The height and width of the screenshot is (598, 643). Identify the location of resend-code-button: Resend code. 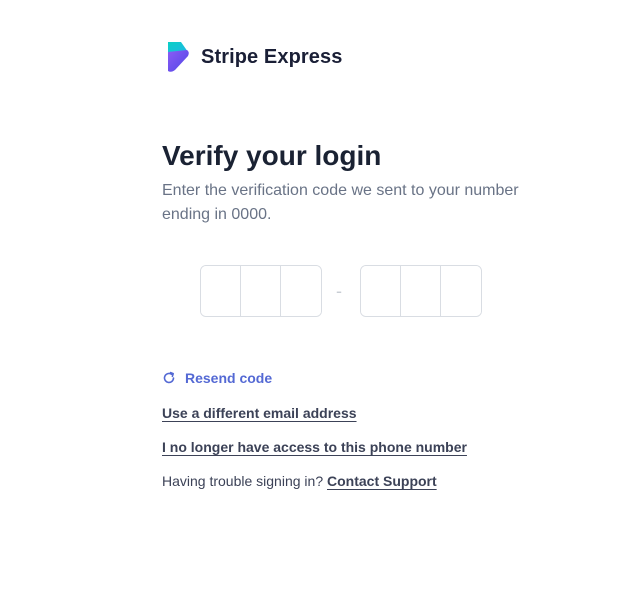
(217, 378).